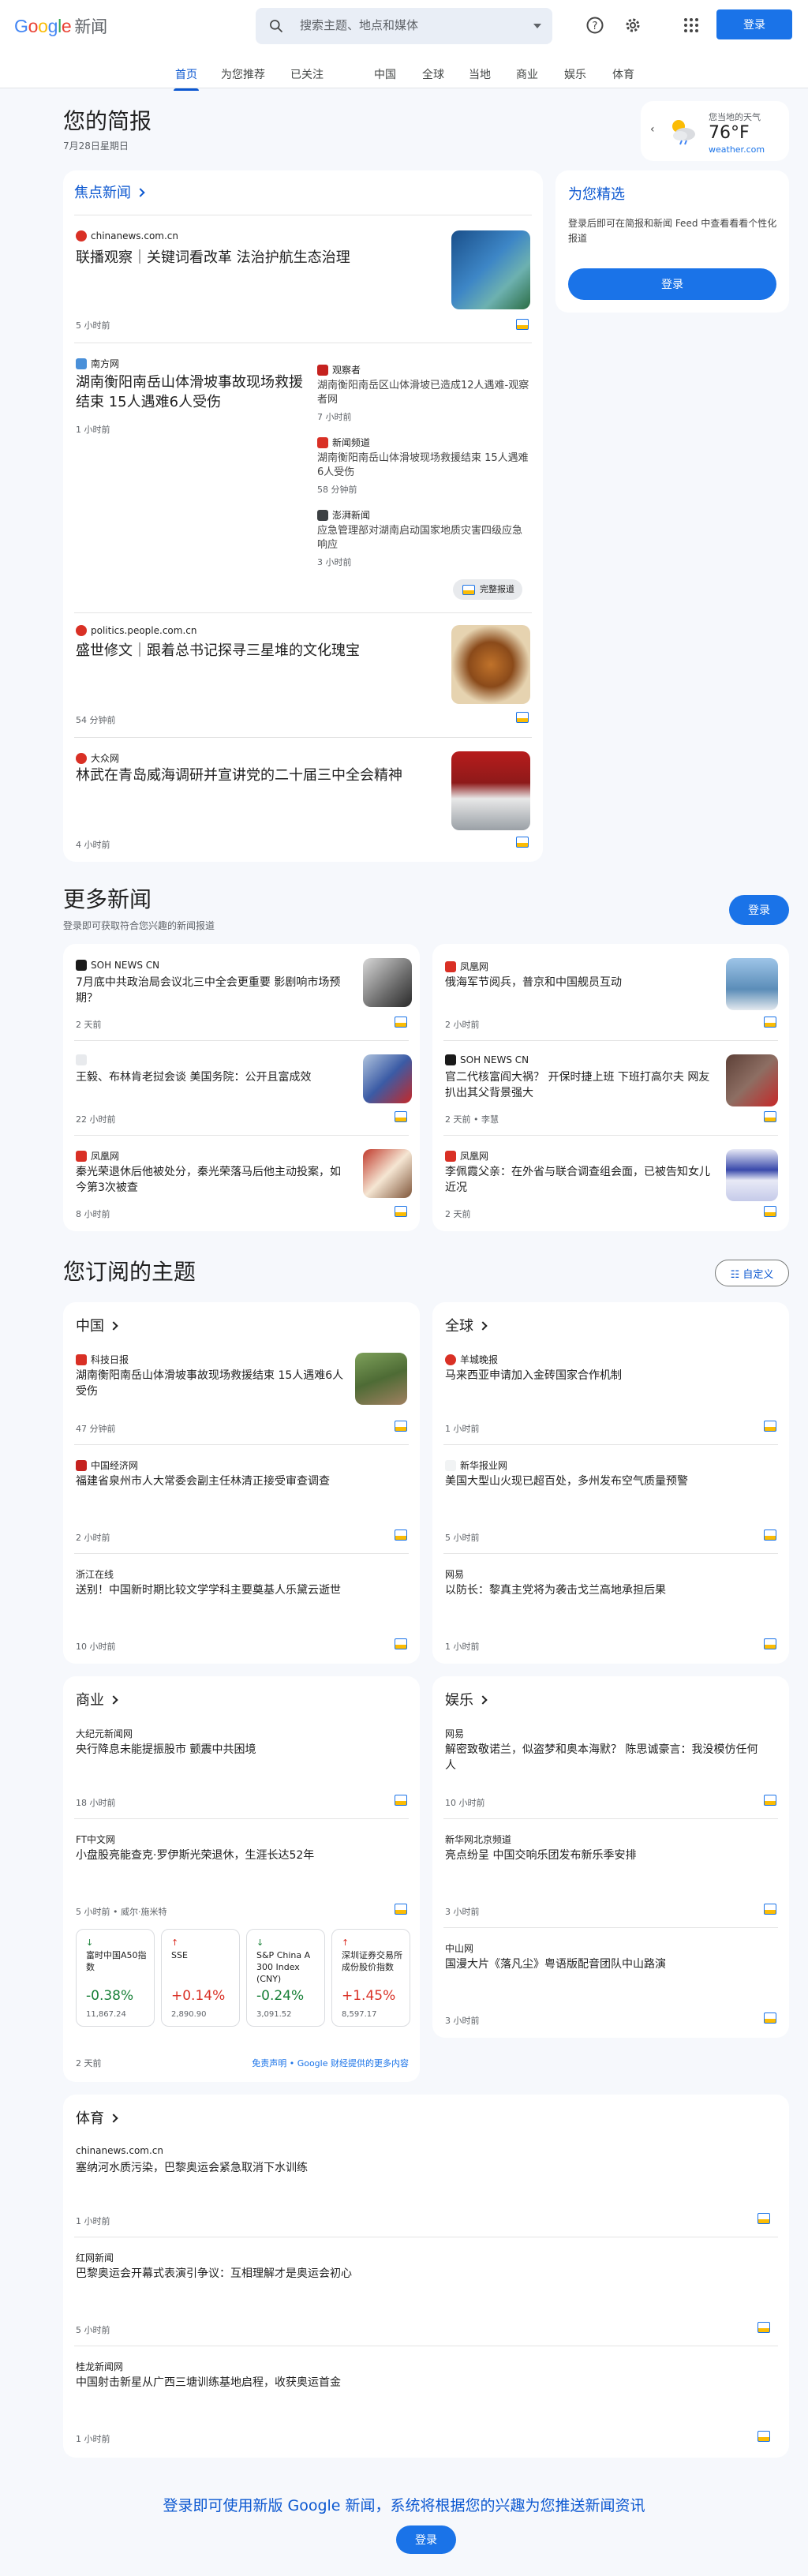 This screenshot has height=2576, width=808. What do you see at coordinates (249, 651) in the screenshot?
I see `story-title: 盛世修文｜跟着总书记探寻三星堆的文化瑰宝` at bounding box center [249, 651].